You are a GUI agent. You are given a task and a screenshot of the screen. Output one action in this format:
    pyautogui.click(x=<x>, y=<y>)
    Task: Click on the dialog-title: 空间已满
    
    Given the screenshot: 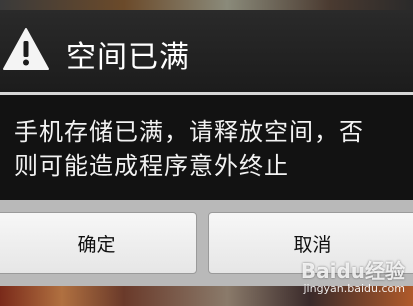 What is the action you would take?
    pyautogui.click(x=128, y=57)
    